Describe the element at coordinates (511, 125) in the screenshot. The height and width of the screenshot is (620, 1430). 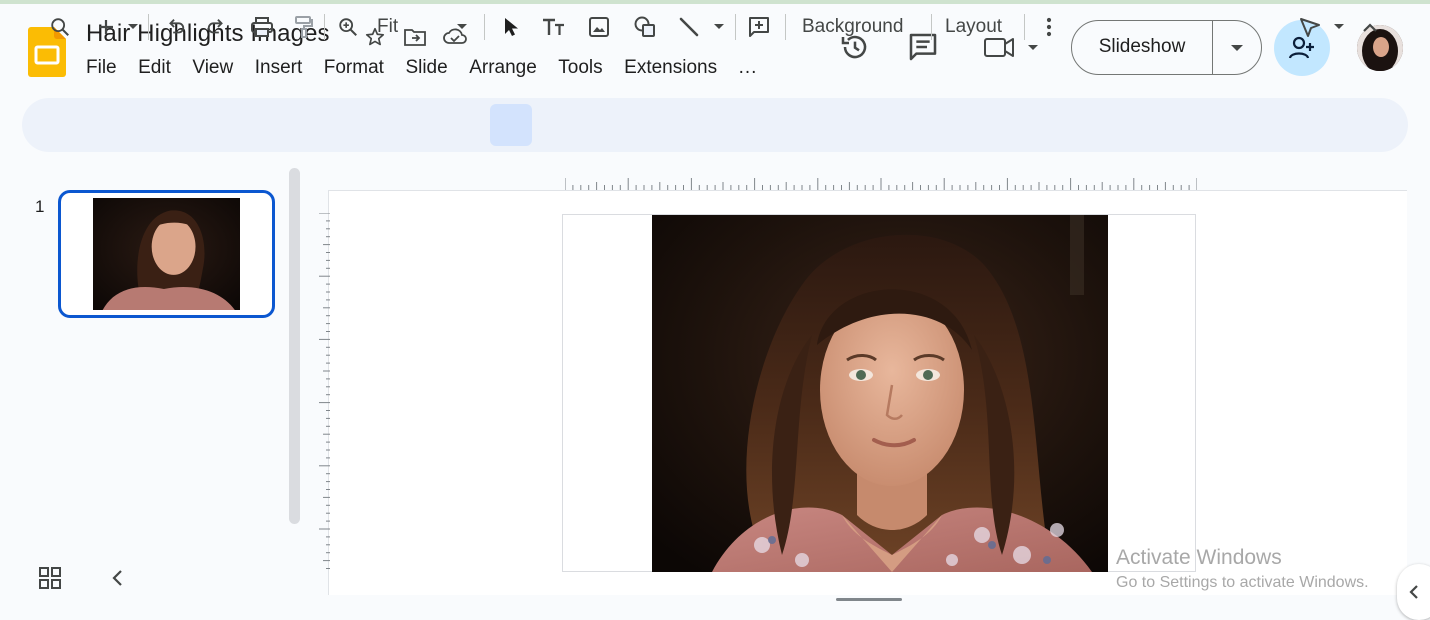
I see `select-tool-highlight` at that location.